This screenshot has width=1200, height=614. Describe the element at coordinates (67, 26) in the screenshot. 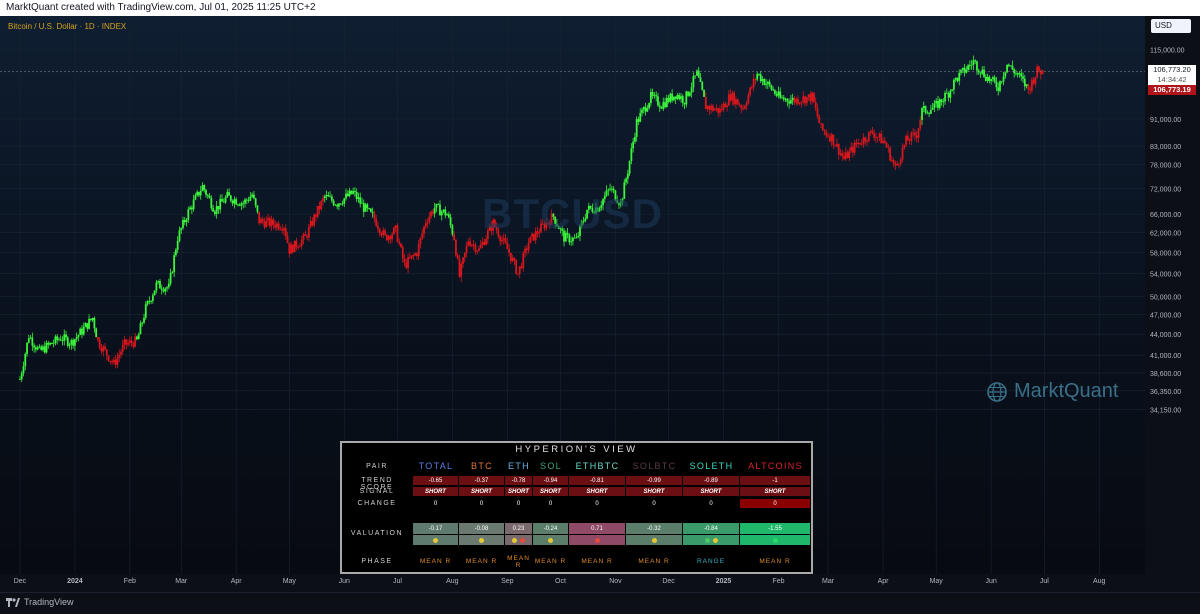

I see `symbol-legend: Bitcoin / U.S. Dollar · 1D · INDEX` at that location.